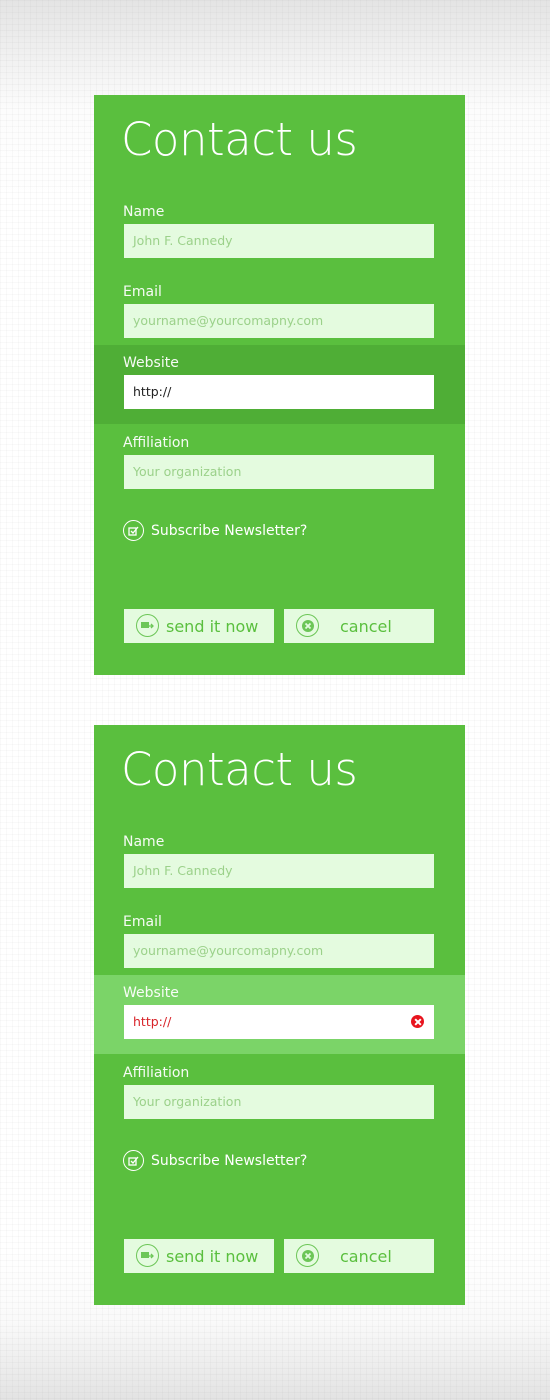  Describe the element at coordinates (279, 1022) in the screenshot. I see `website-input-error: http://` at that location.